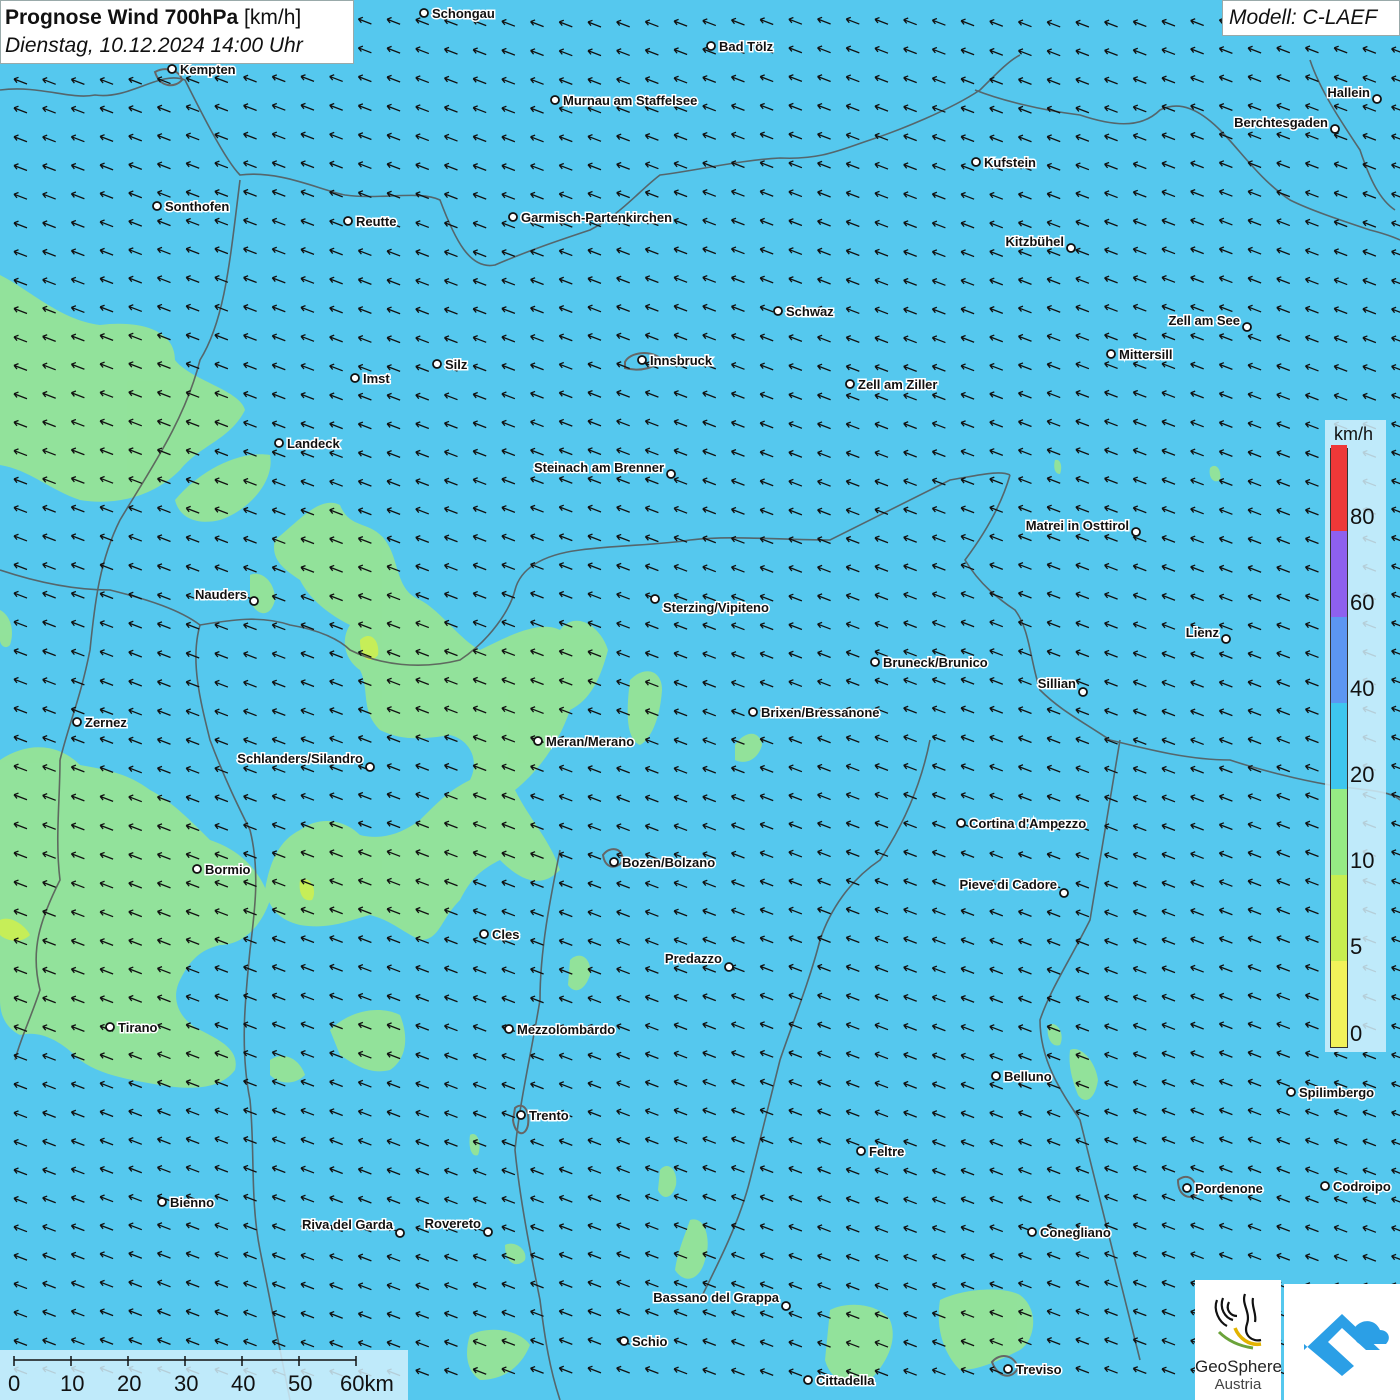 This screenshot has width=1400, height=1400. Describe the element at coordinates (1362, 602) in the screenshot. I see `legend-label: 60` at that location.